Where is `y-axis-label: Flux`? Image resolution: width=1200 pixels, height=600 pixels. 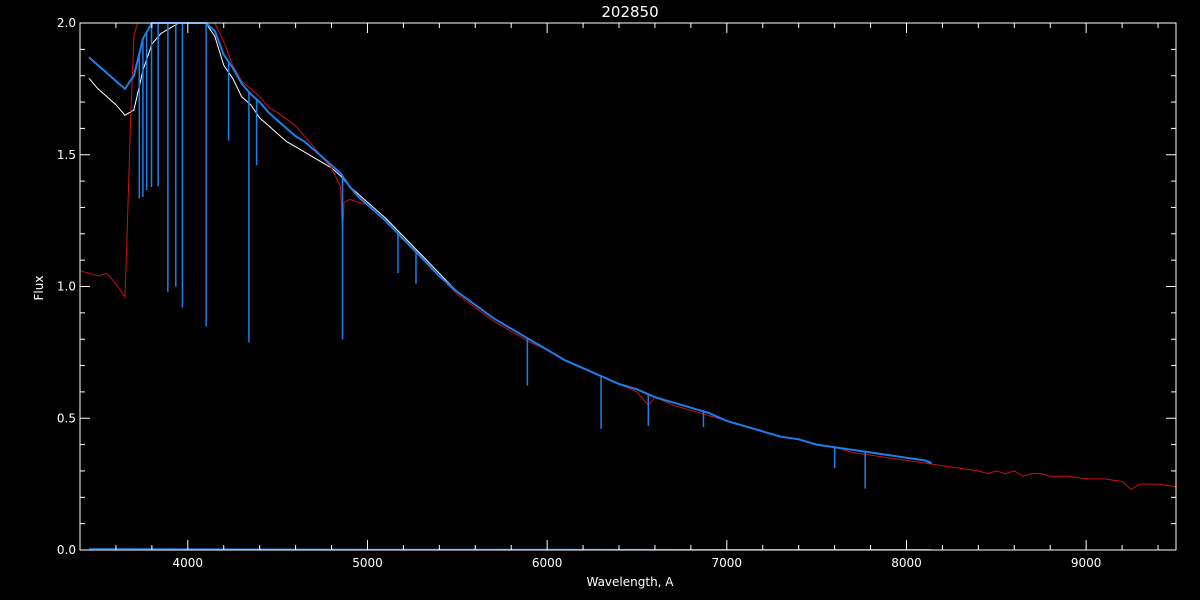
y-axis-label: Flux is located at coordinates (39, 288).